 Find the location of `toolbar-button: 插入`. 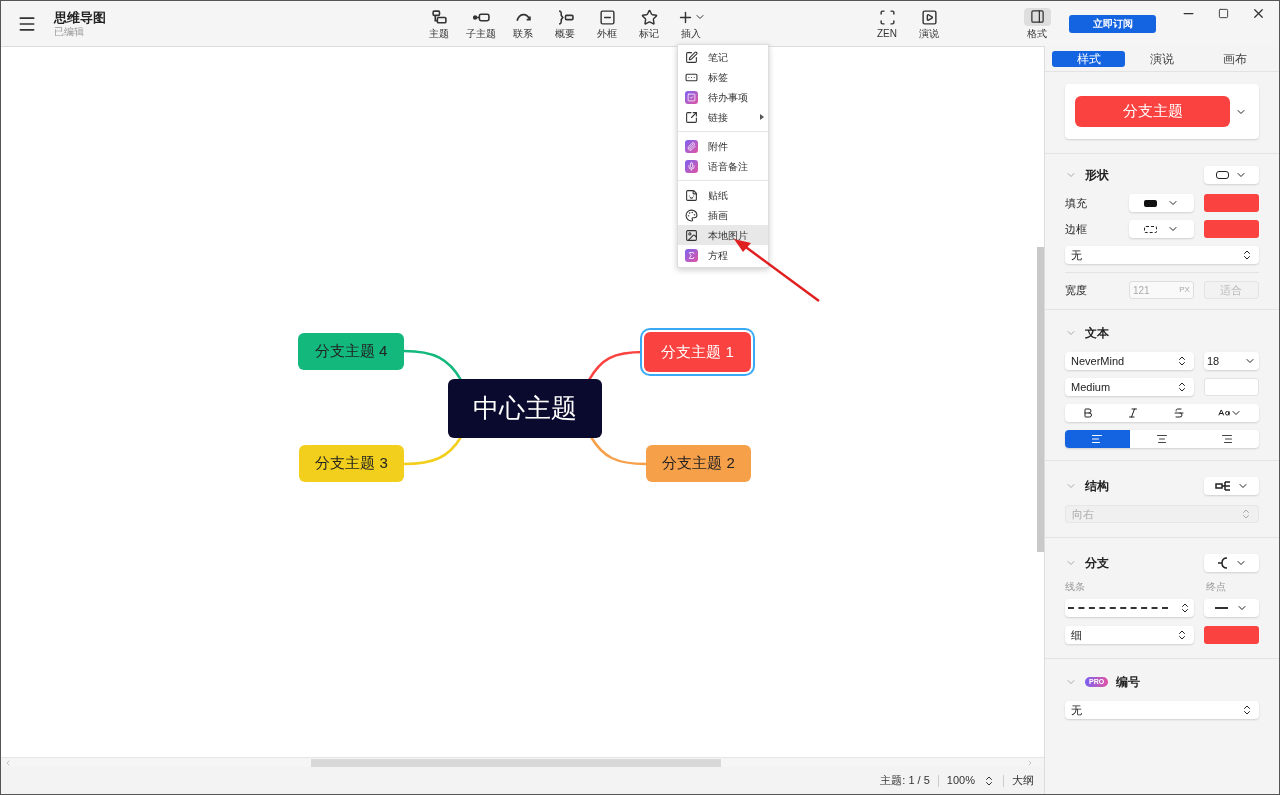

toolbar-button: 插入 is located at coordinates (691, 23).